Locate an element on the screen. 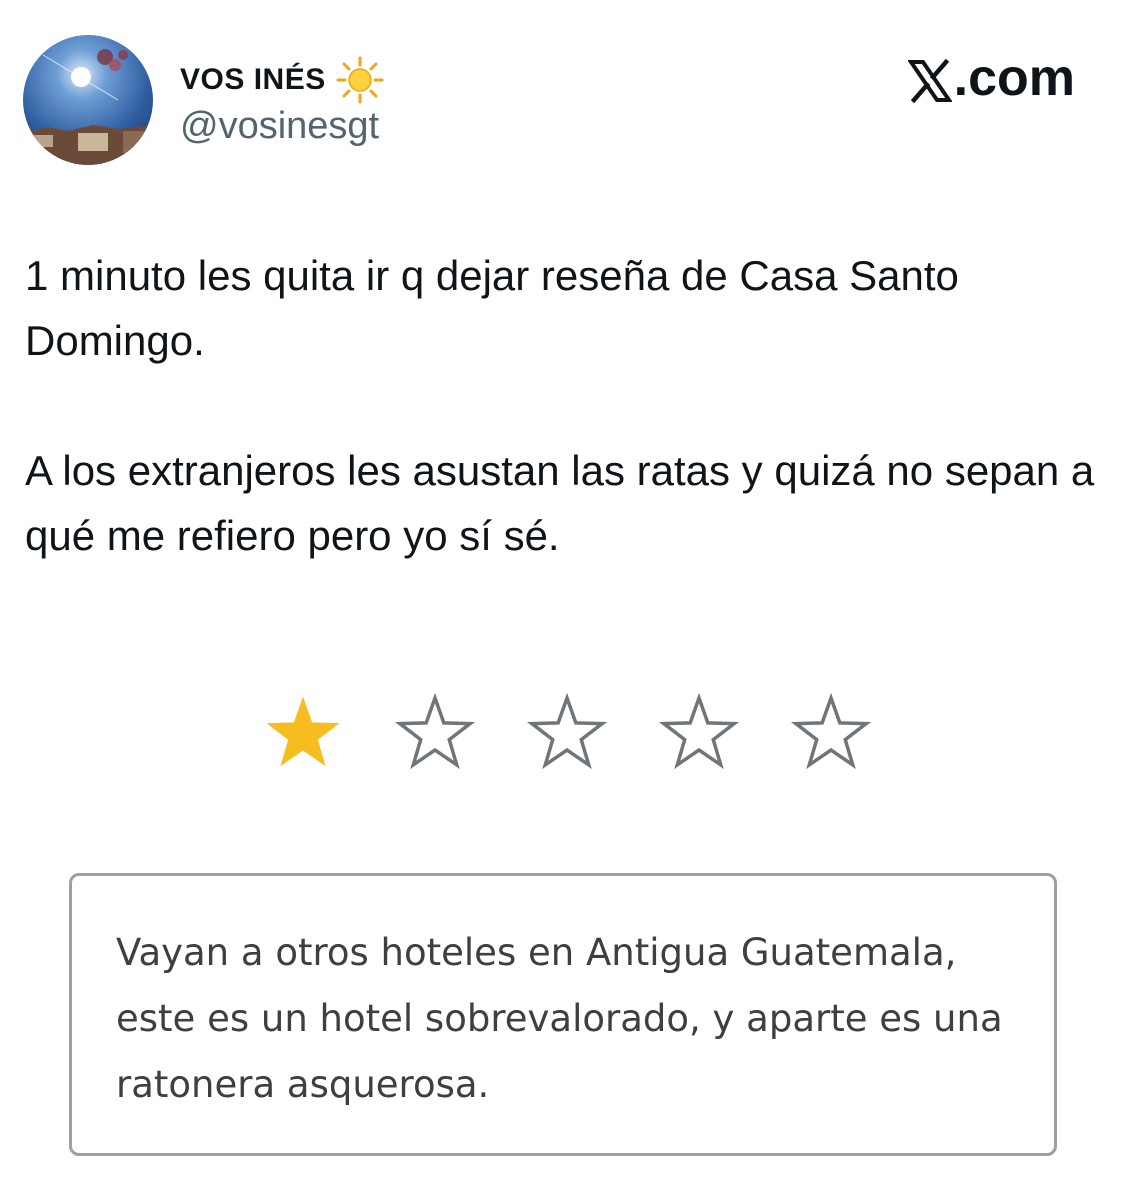 The image size is (1131, 1200). star-rating is located at coordinates (567, 733).